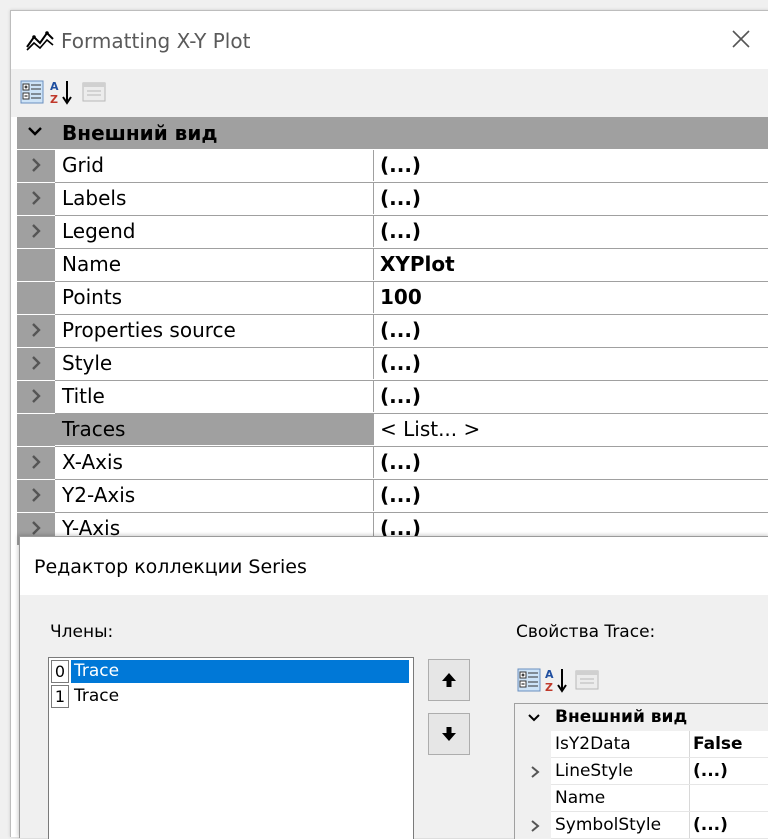 The image size is (768, 839). I want to click on property-value-cell: XYPlot, so click(571, 264).